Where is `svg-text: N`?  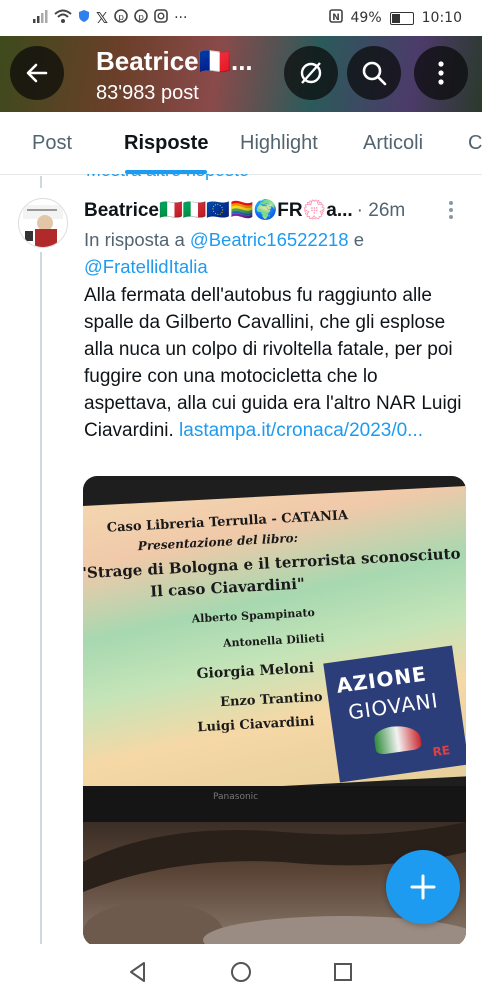 svg-text: N is located at coordinates (336, 18).